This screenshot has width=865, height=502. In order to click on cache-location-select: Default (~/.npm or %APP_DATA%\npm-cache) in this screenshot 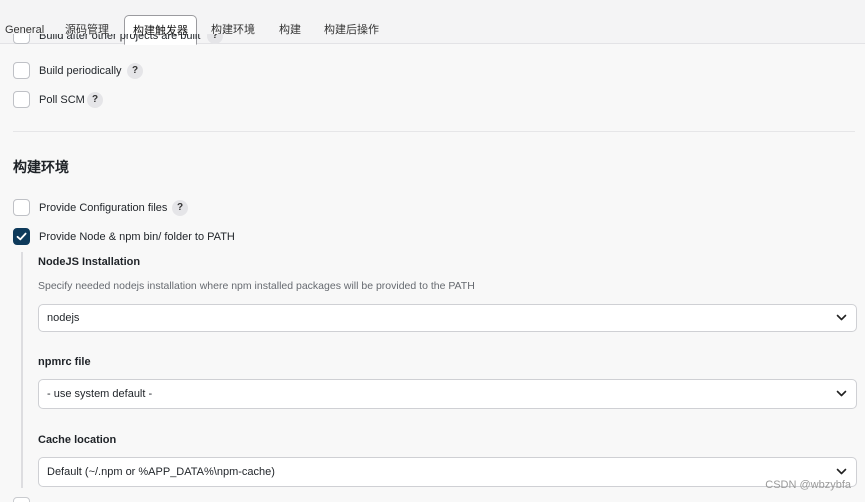, I will do `click(447, 472)`.